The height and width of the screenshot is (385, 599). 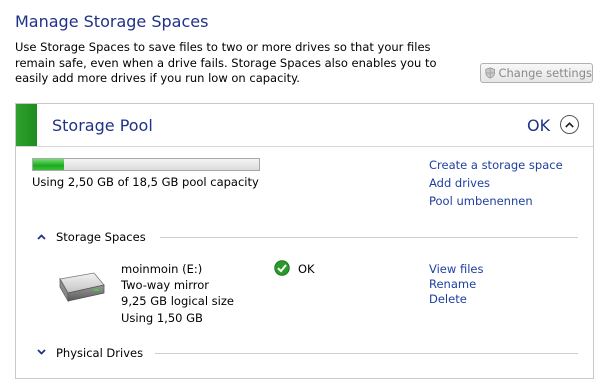 What do you see at coordinates (456, 269) in the screenshot?
I see `view-files-link: View files` at bounding box center [456, 269].